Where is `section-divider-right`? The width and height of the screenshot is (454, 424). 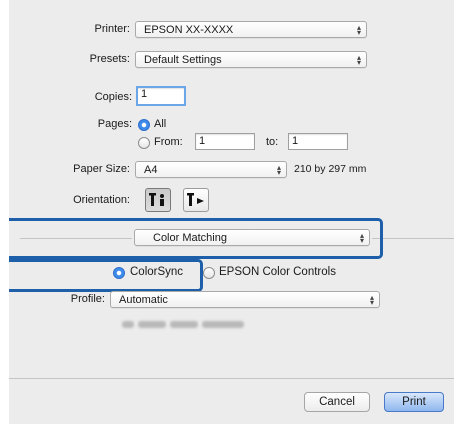 section-divider-right is located at coordinates (413, 238).